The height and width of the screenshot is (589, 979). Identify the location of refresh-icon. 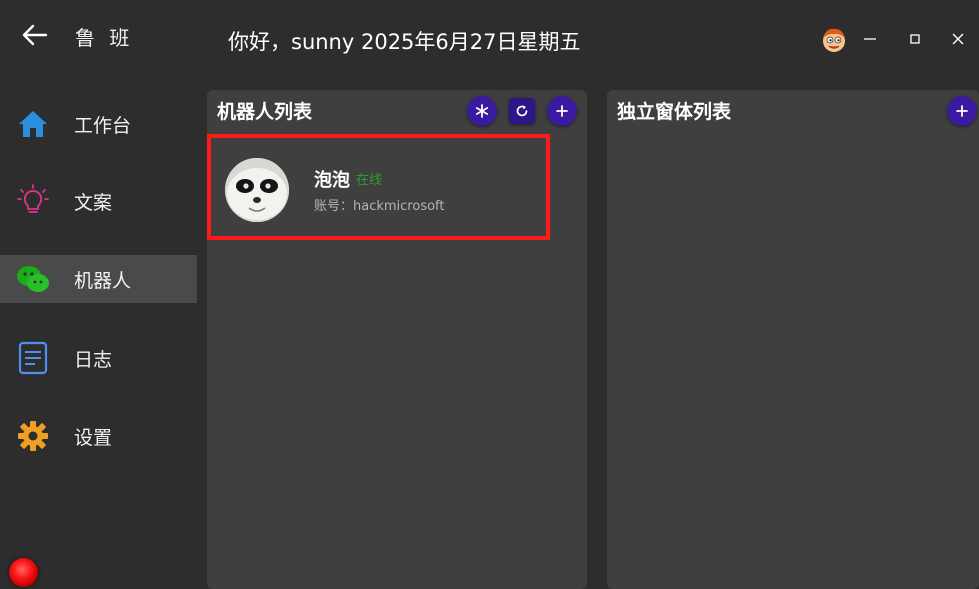
(522, 111).